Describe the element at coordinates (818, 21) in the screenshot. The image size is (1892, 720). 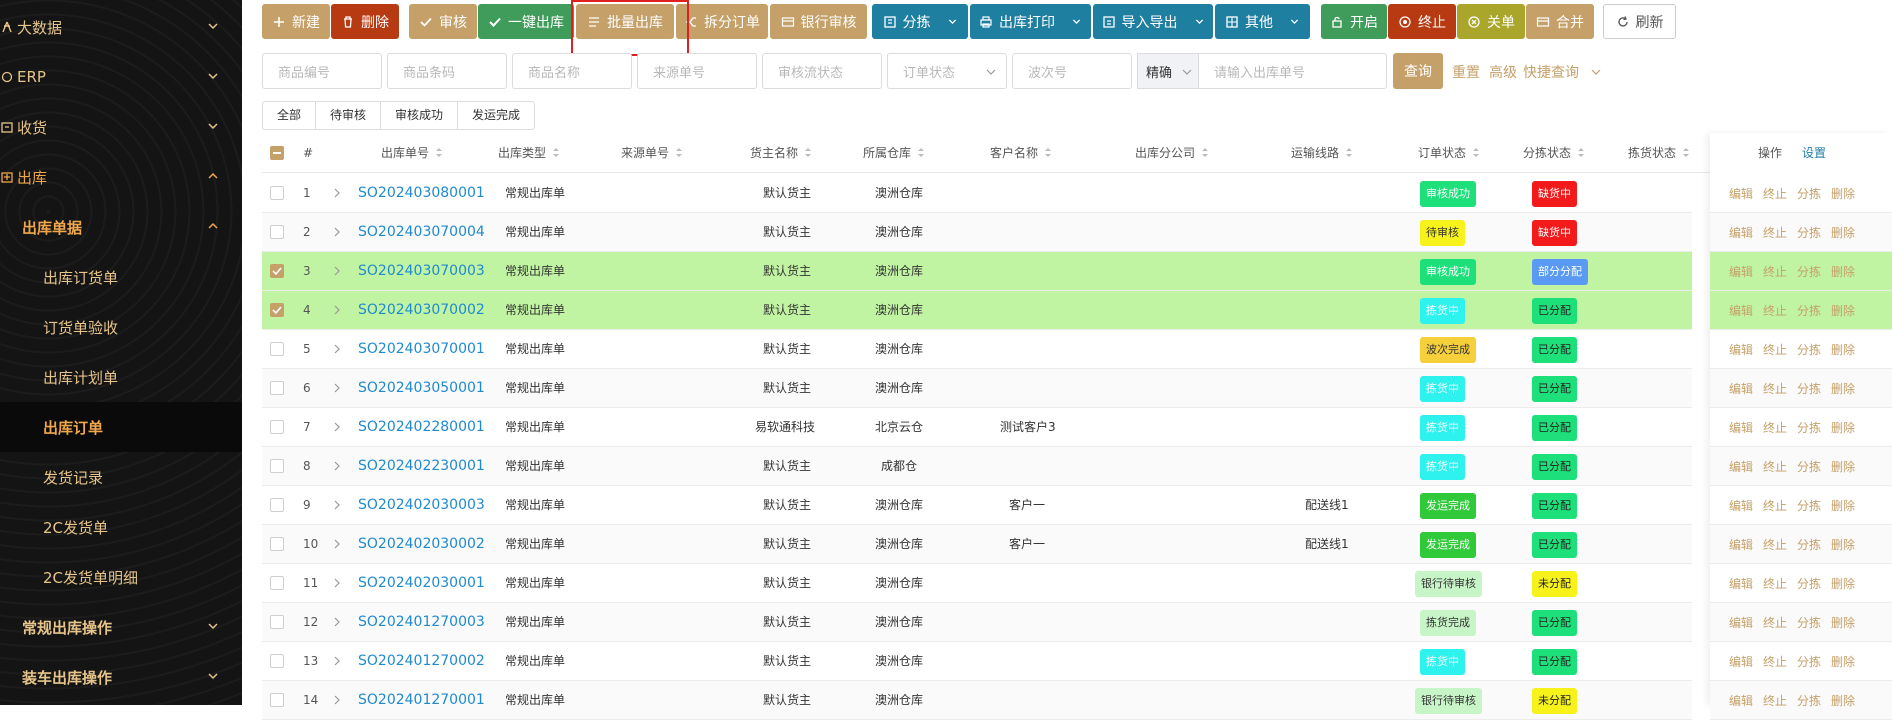
I see `bank-audit-button: 银行审核` at that location.